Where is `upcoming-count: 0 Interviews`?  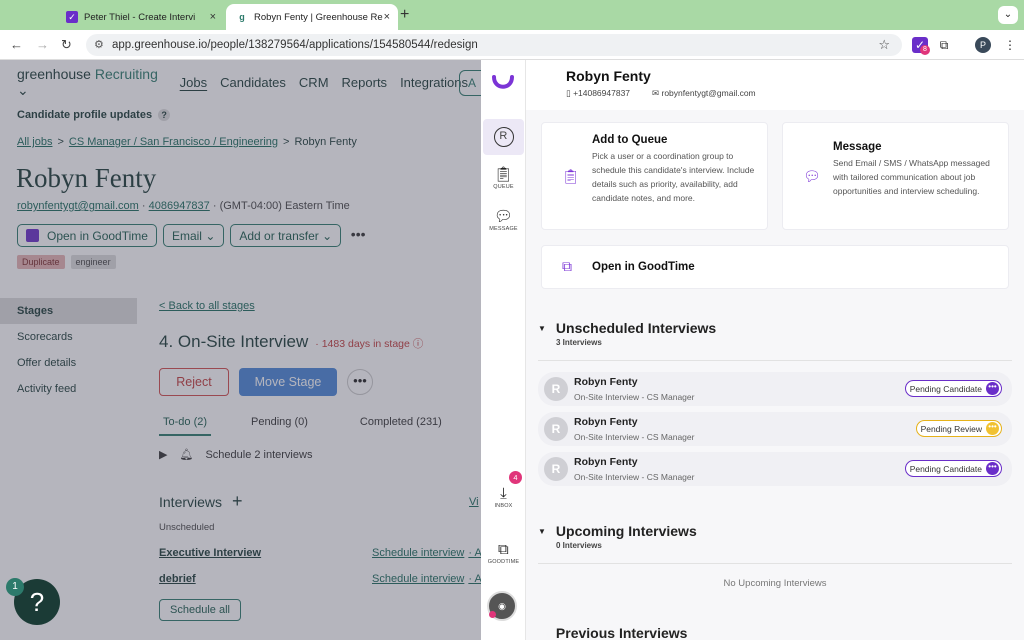 upcoming-count: 0 Interviews is located at coordinates (579, 545).